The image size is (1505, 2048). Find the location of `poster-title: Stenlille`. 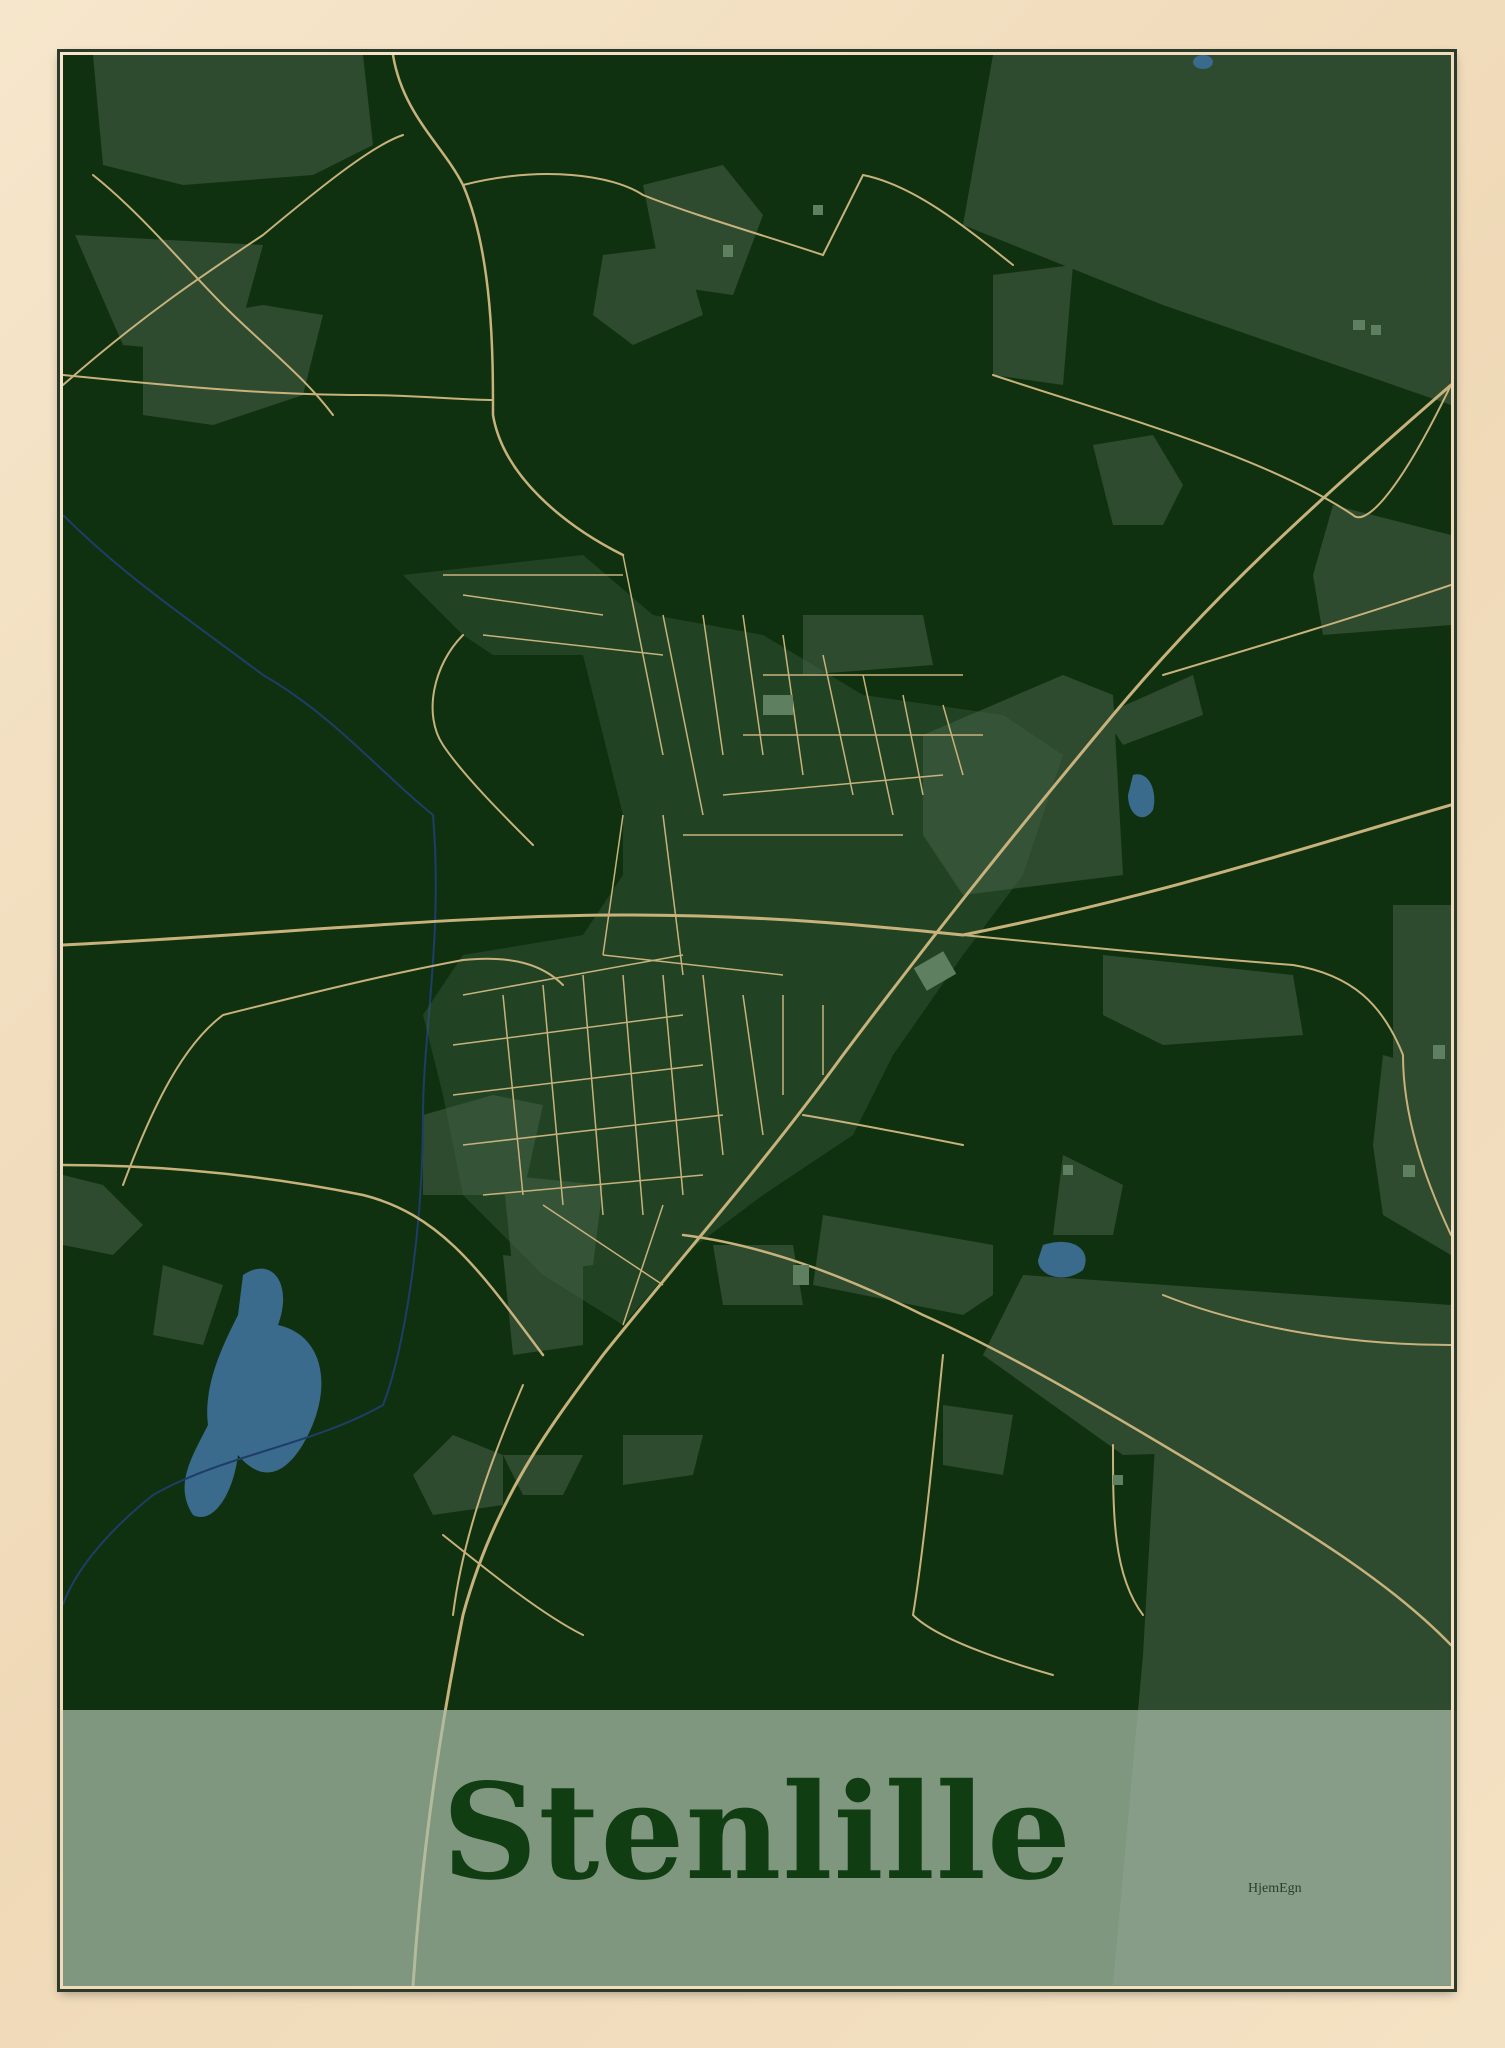

poster-title: Stenlille is located at coordinates (757, 1832).